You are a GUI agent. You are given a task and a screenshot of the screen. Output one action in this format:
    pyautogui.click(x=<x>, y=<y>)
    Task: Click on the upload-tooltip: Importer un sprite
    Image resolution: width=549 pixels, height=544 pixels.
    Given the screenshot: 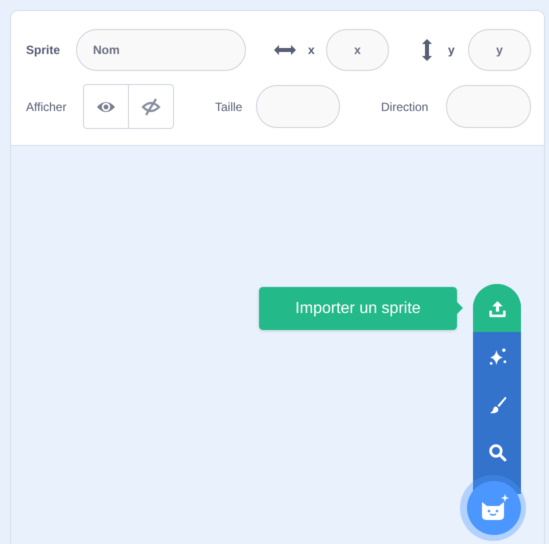 What is the action you would take?
    pyautogui.click(x=361, y=308)
    